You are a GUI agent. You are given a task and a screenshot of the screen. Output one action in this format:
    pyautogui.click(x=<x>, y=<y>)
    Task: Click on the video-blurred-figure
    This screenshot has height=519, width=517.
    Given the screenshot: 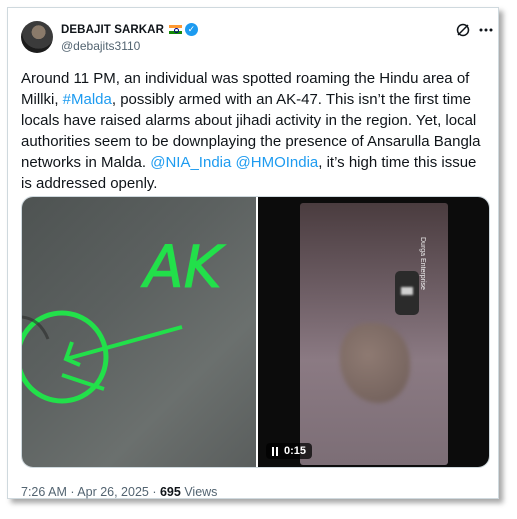 What is the action you would take?
    pyautogui.click(x=375, y=363)
    